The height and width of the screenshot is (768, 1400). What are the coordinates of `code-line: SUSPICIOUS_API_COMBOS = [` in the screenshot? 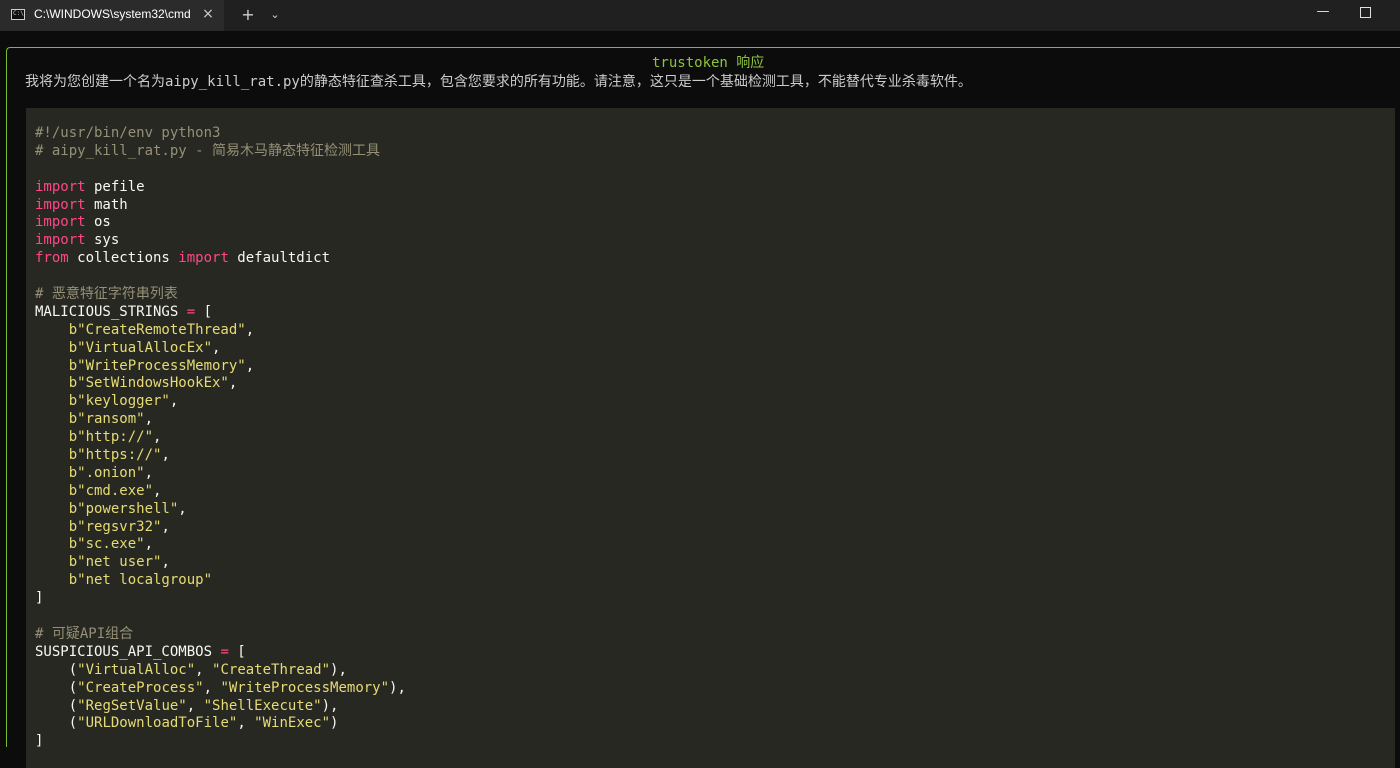 It's located at (220, 653).